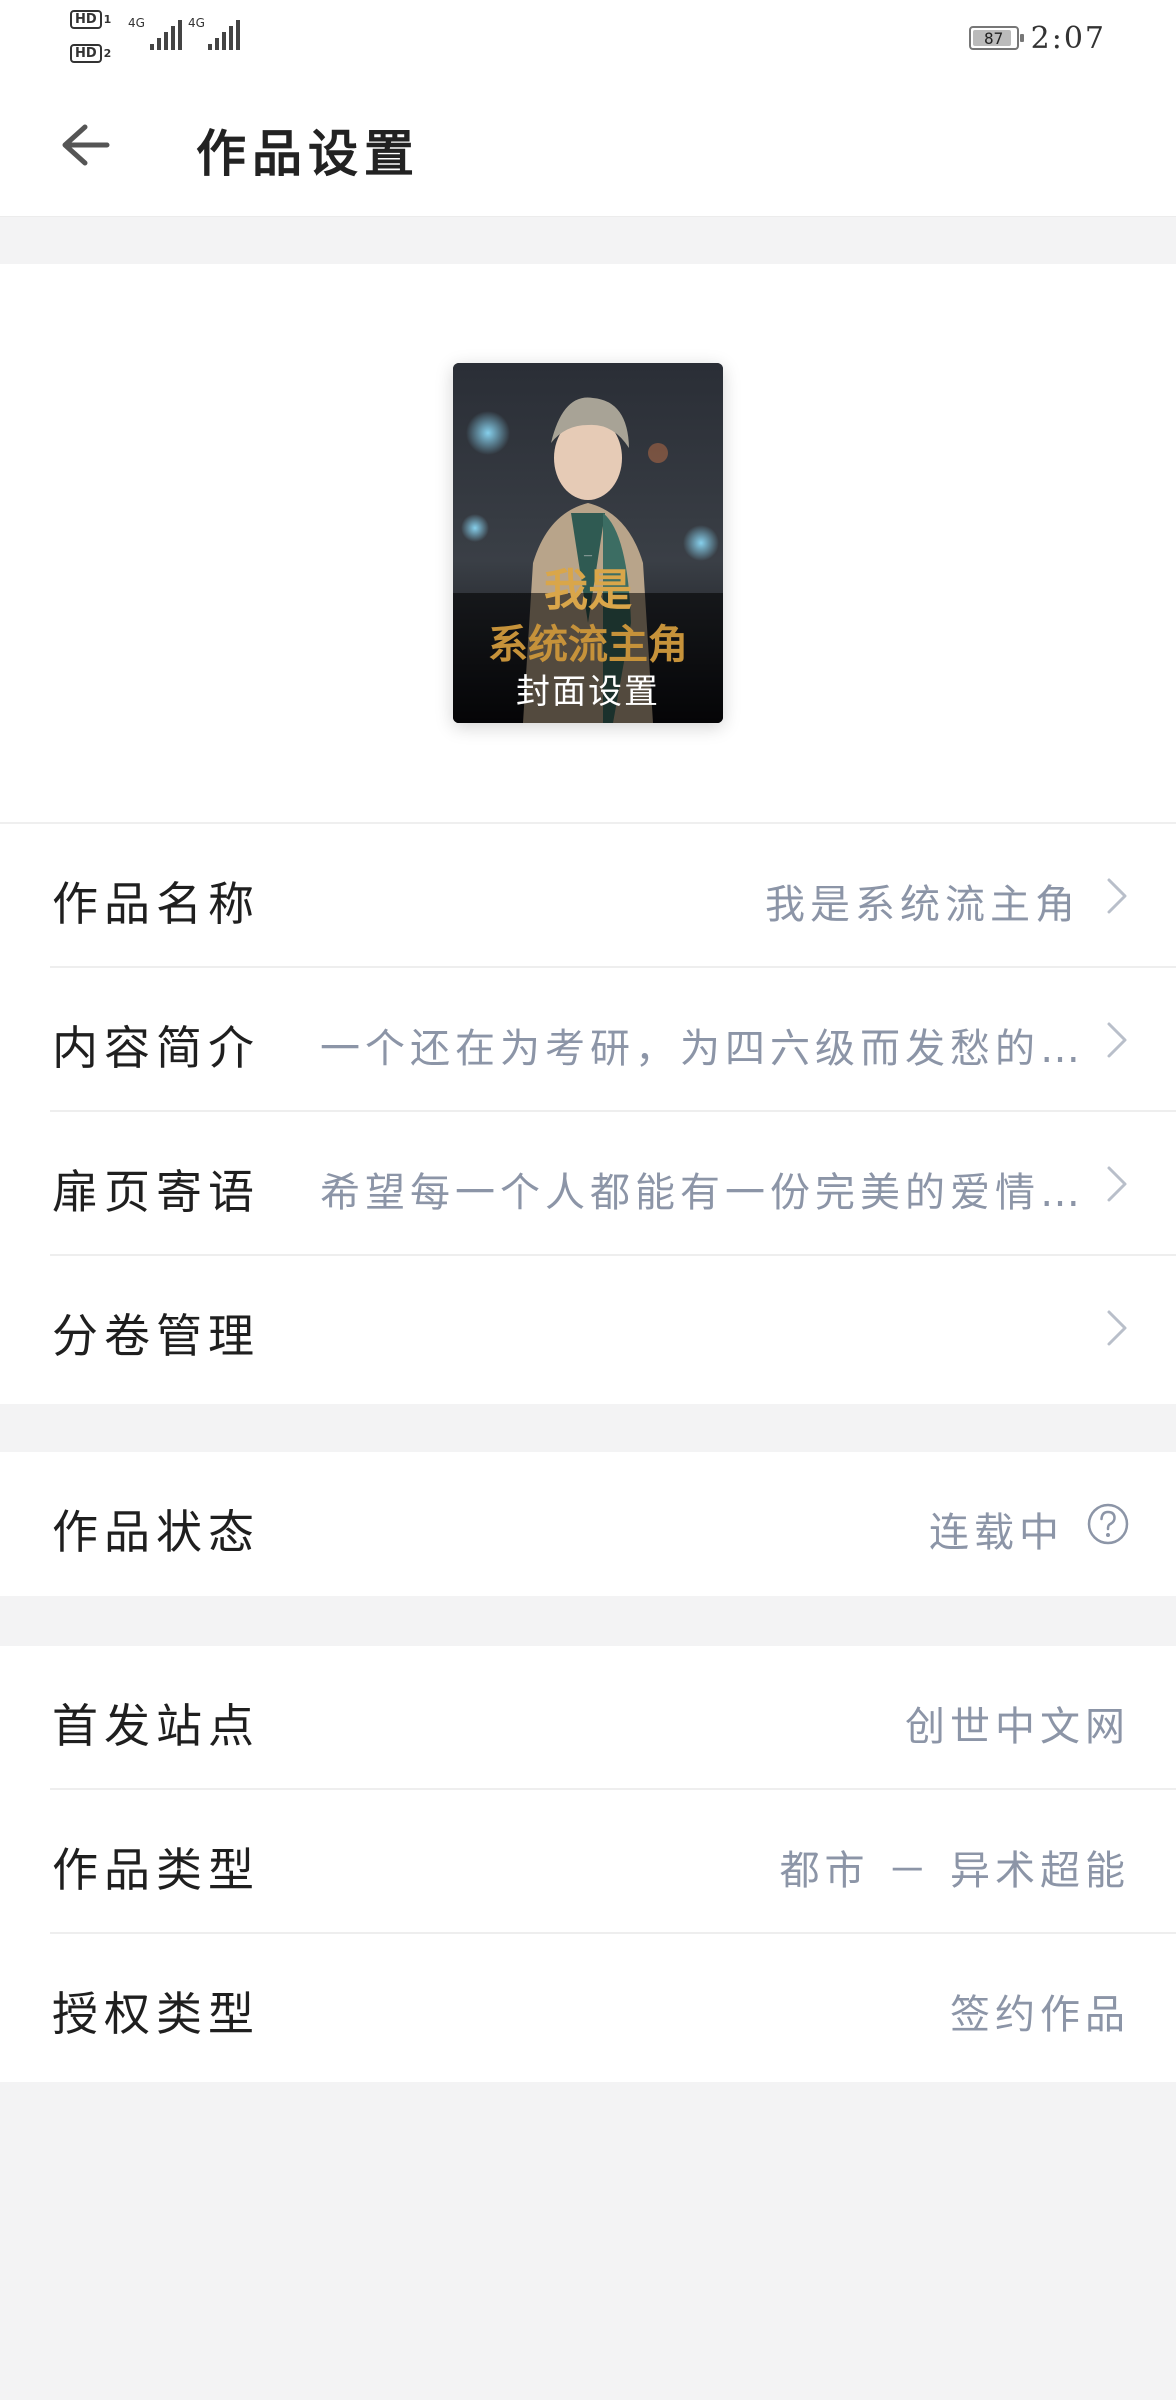 This screenshot has width=1176, height=2400. I want to click on row-label: 授权类型, so click(156, 2014).